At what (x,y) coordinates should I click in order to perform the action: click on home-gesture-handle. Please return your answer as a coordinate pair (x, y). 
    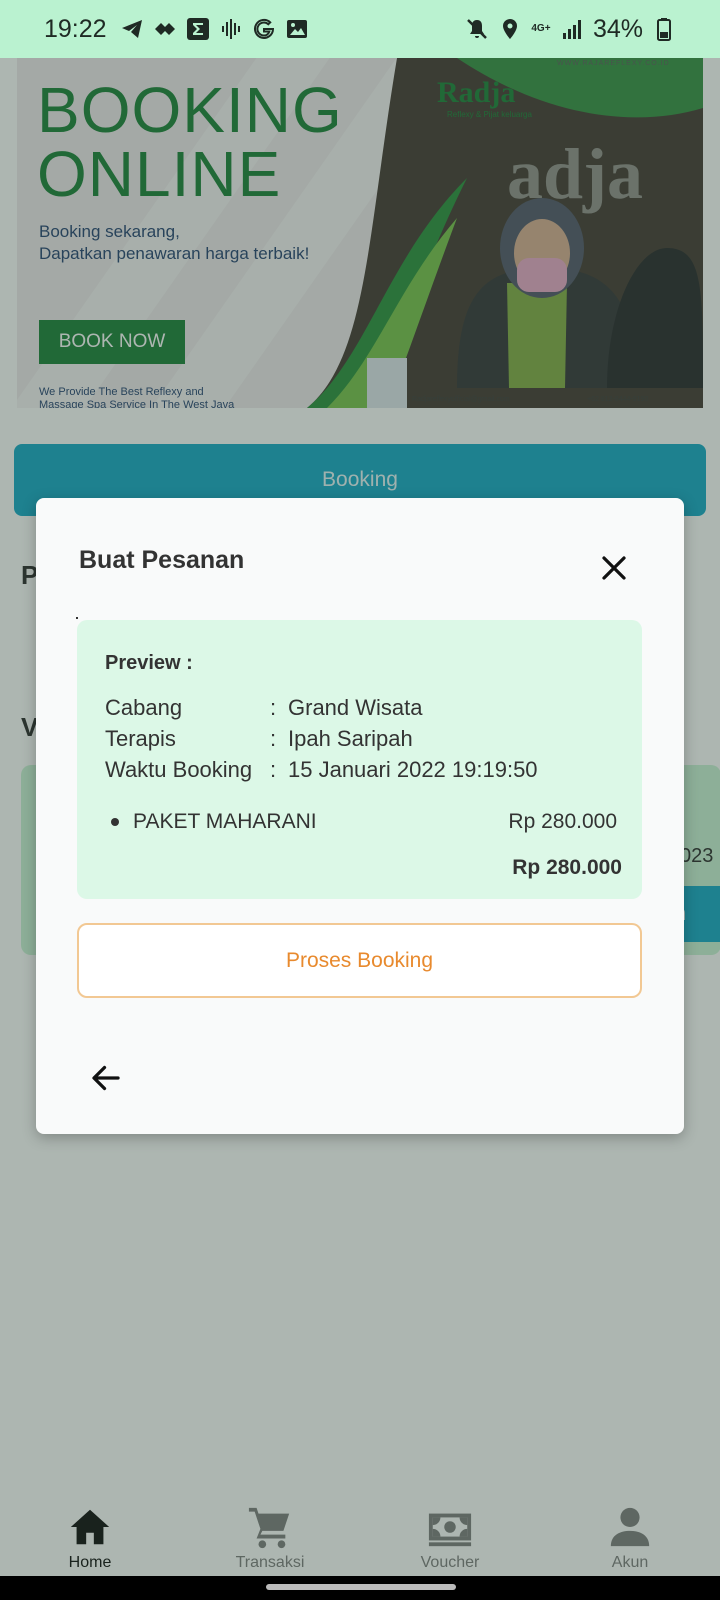
    Looking at the image, I should click on (361, 1587).